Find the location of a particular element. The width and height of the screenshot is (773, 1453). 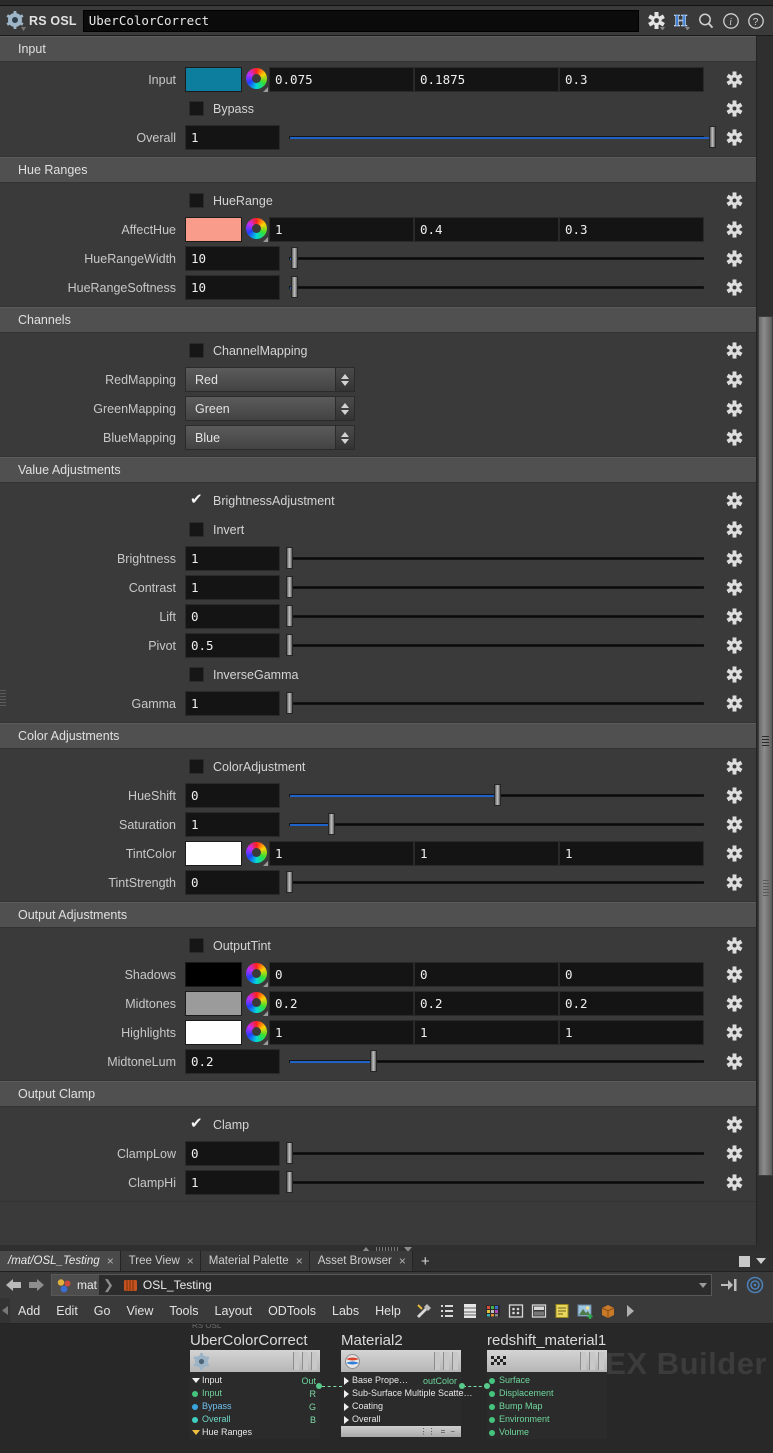

menu-left-scroll is located at coordinates (5, 1310).